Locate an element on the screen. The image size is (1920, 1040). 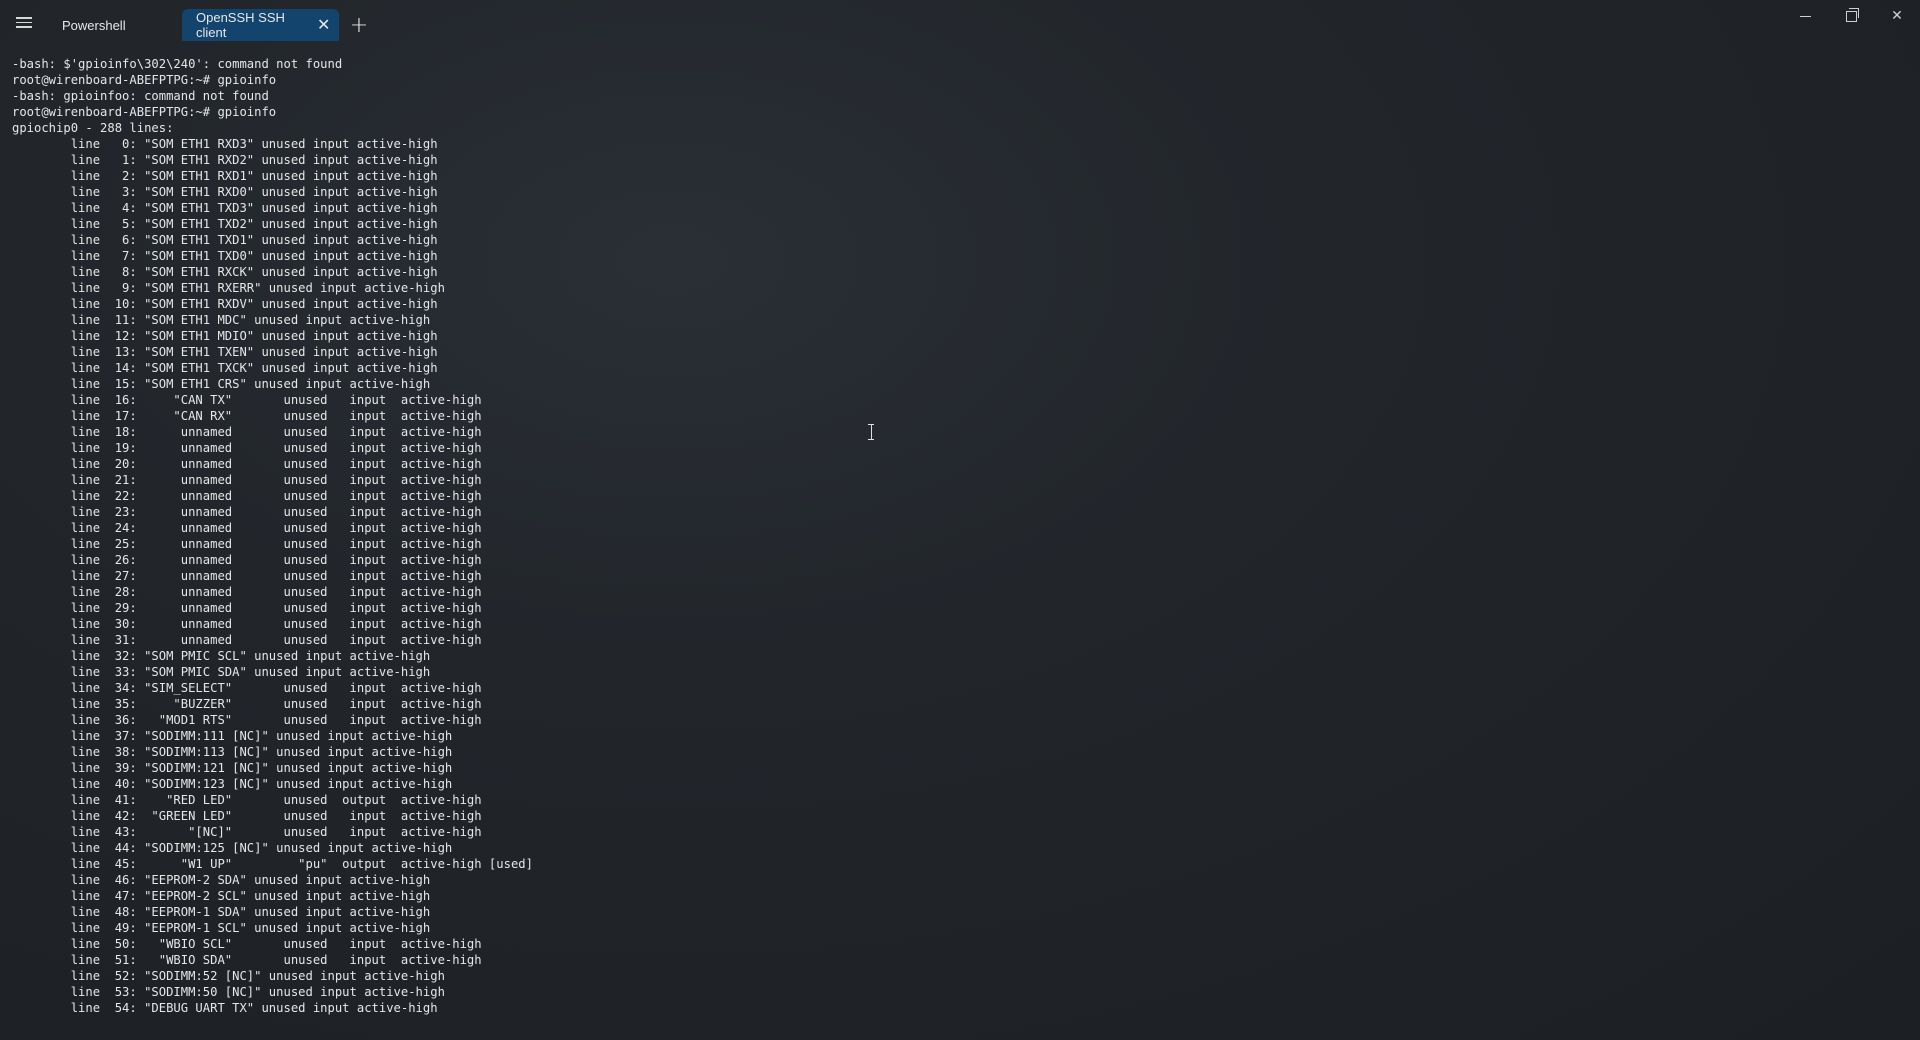
new-tab-button: + is located at coordinates (359, 25).